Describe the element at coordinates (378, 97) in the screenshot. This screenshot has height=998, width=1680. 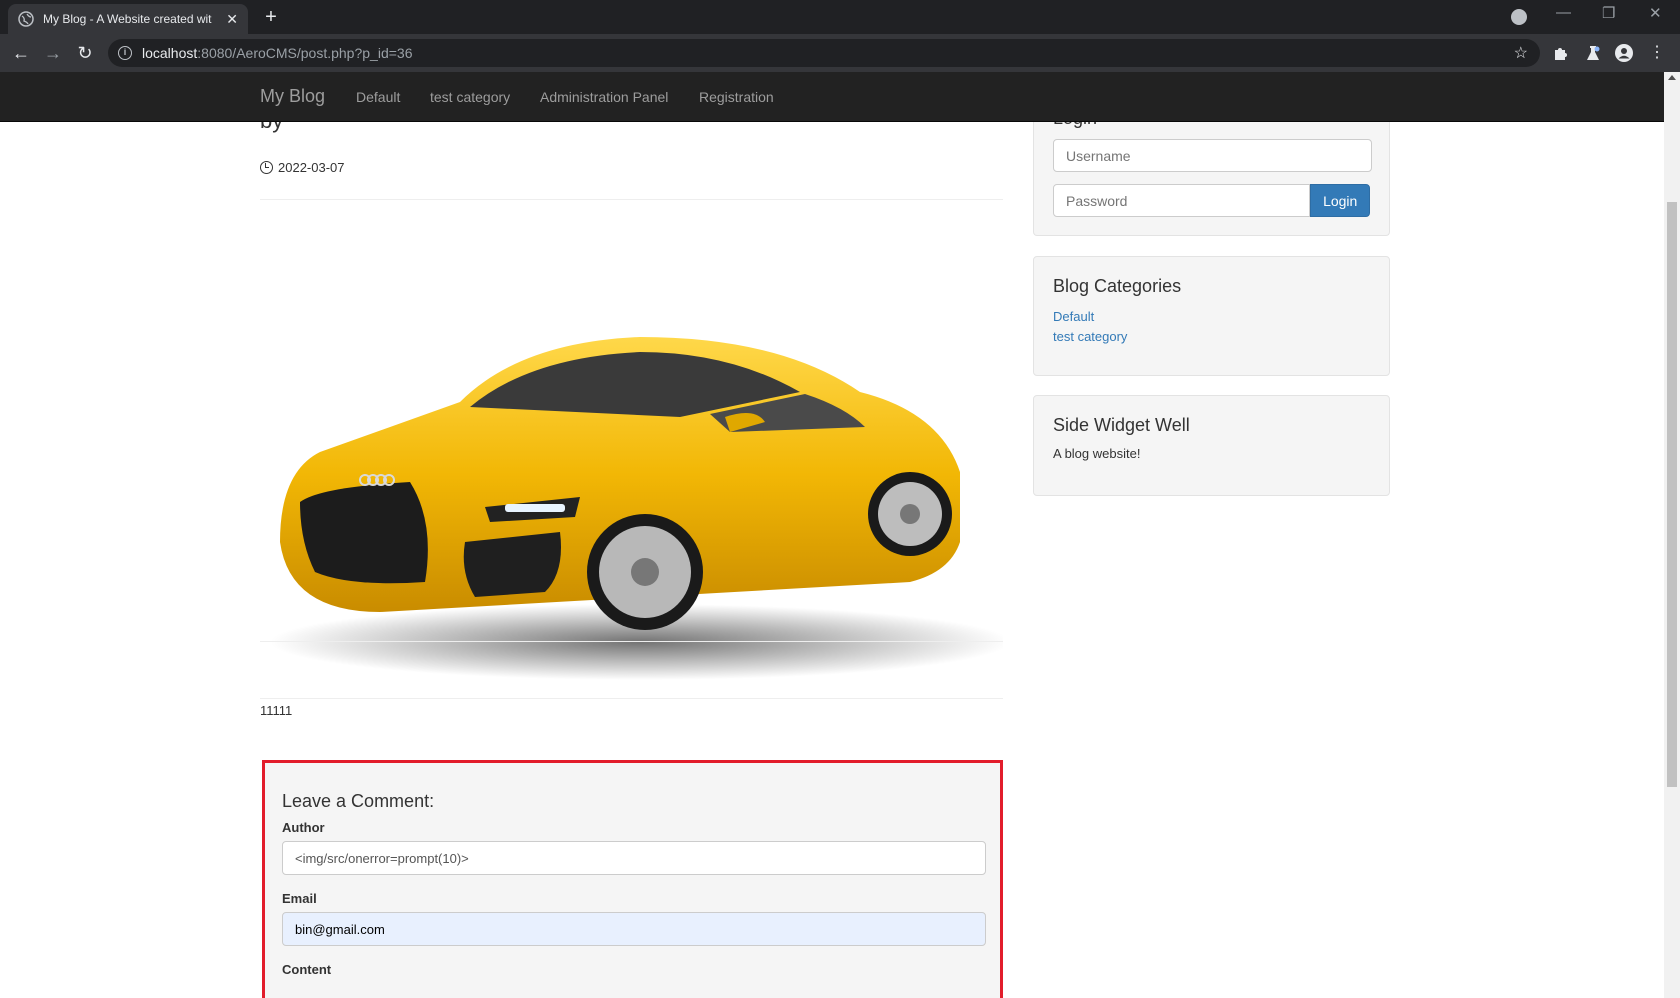
I see `nav-link-default: Default` at that location.